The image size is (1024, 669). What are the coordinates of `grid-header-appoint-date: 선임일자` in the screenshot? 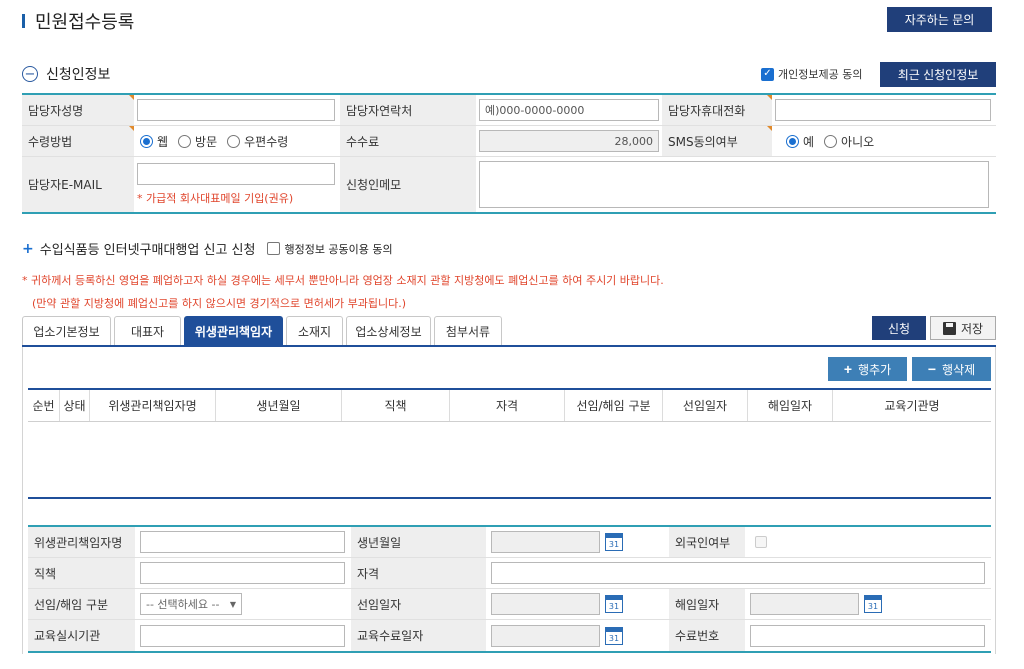 It's located at (705, 405).